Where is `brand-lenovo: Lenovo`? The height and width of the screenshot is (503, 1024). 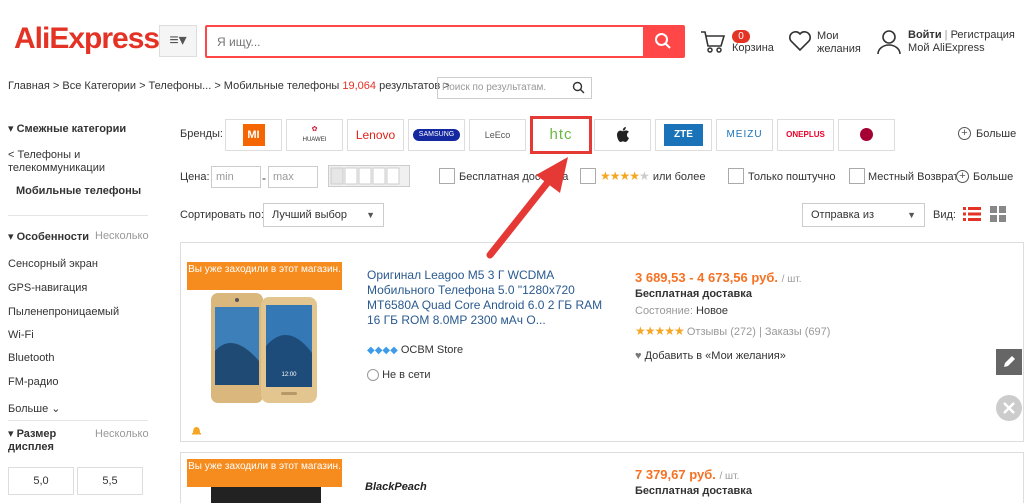
brand-lenovo: Lenovo is located at coordinates (375, 135).